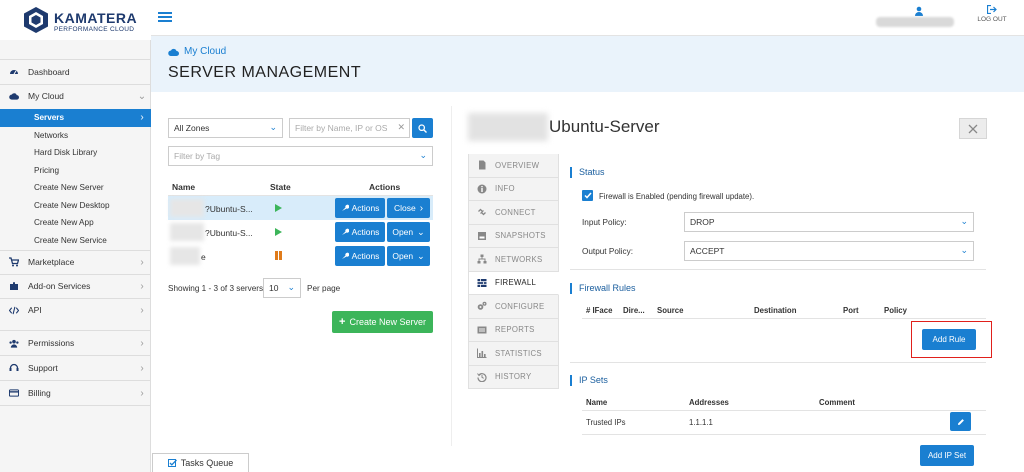 Image resolution: width=1024 pixels, height=472 pixels. What do you see at coordinates (520, 306) in the screenshot?
I see `tab-label: CONFIGURE` at bounding box center [520, 306].